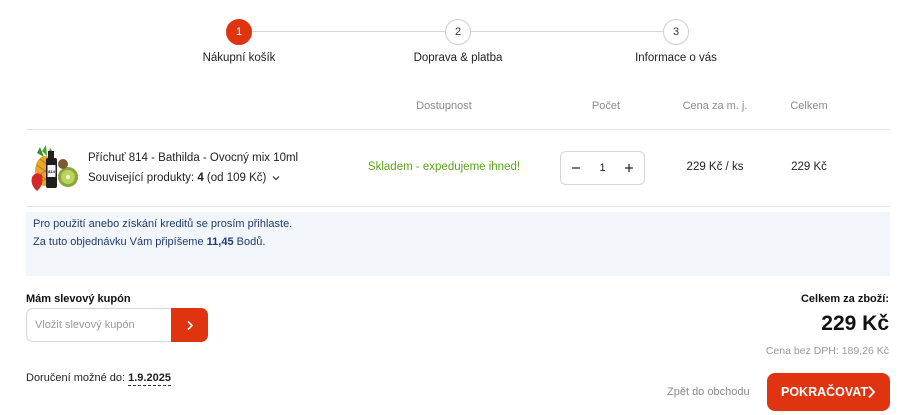 This screenshot has width=900, height=415. What do you see at coordinates (855, 323) in the screenshot?
I see `summary-total: 229 Kč` at bounding box center [855, 323].